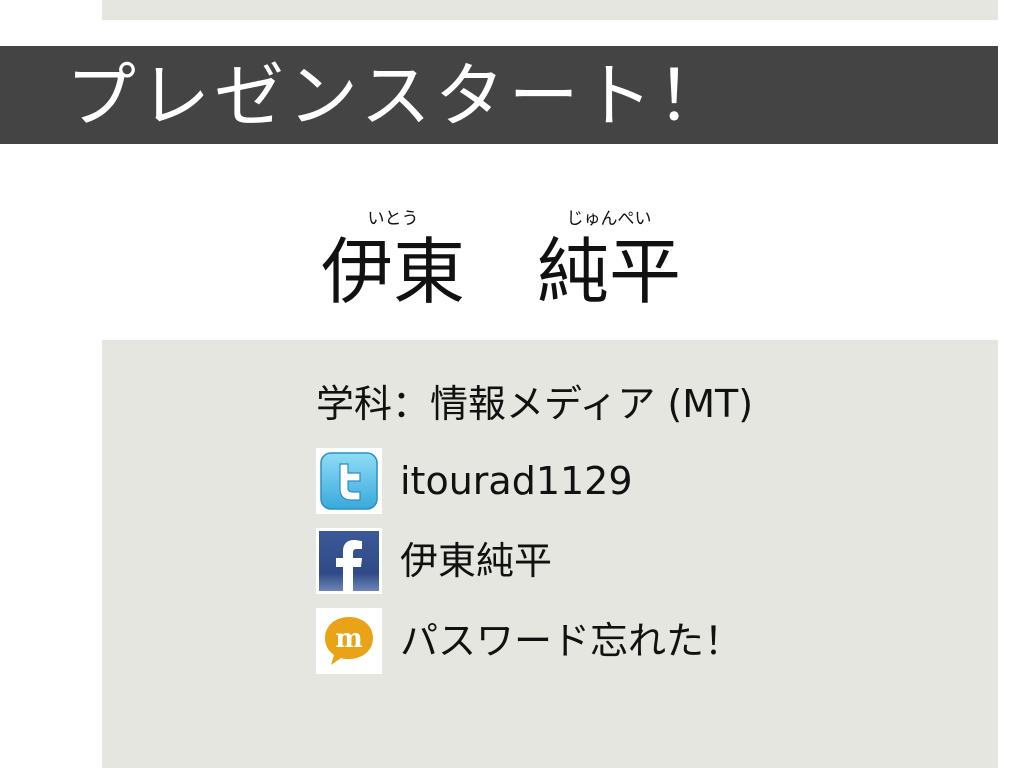 The width and height of the screenshot is (1024, 768). I want to click on twitter-icon, so click(349, 481).